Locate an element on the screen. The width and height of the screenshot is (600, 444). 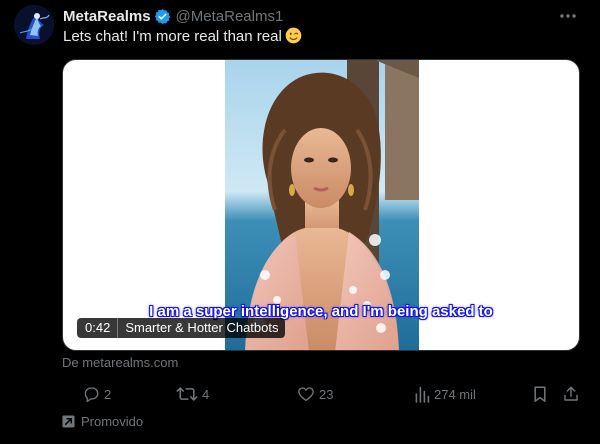
more-options-button is located at coordinates (568, 16).